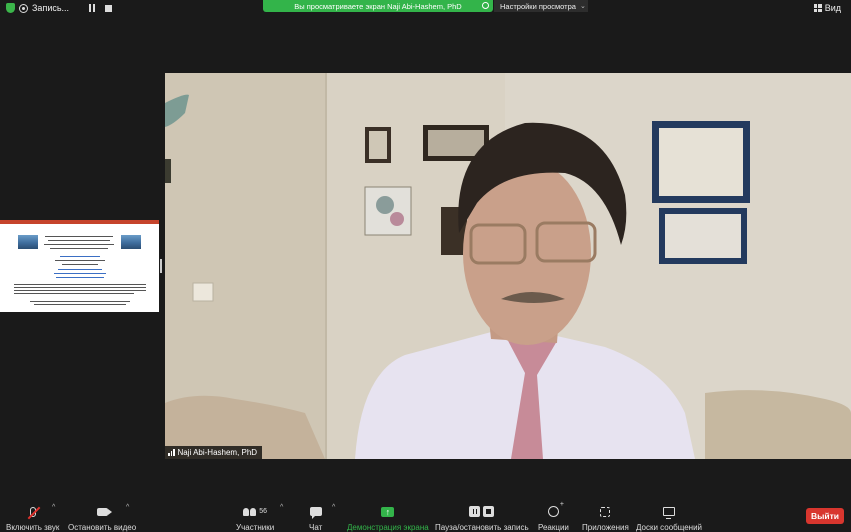  What do you see at coordinates (482, 527) in the screenshot?
I see `pause-stop-recording-label: Пауза/остановить запись` at bounding box center [482, 527].